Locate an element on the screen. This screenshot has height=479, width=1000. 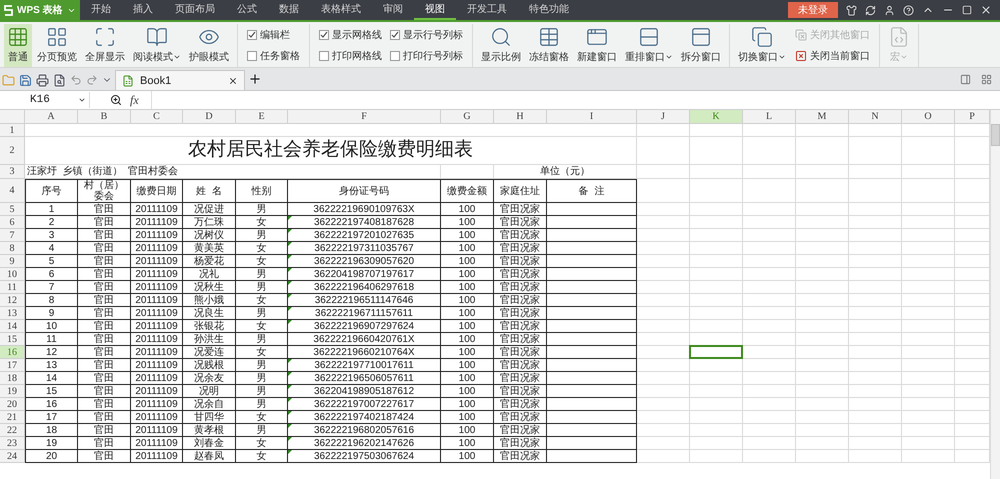
column-header: A is located at coordinates (51, 117).